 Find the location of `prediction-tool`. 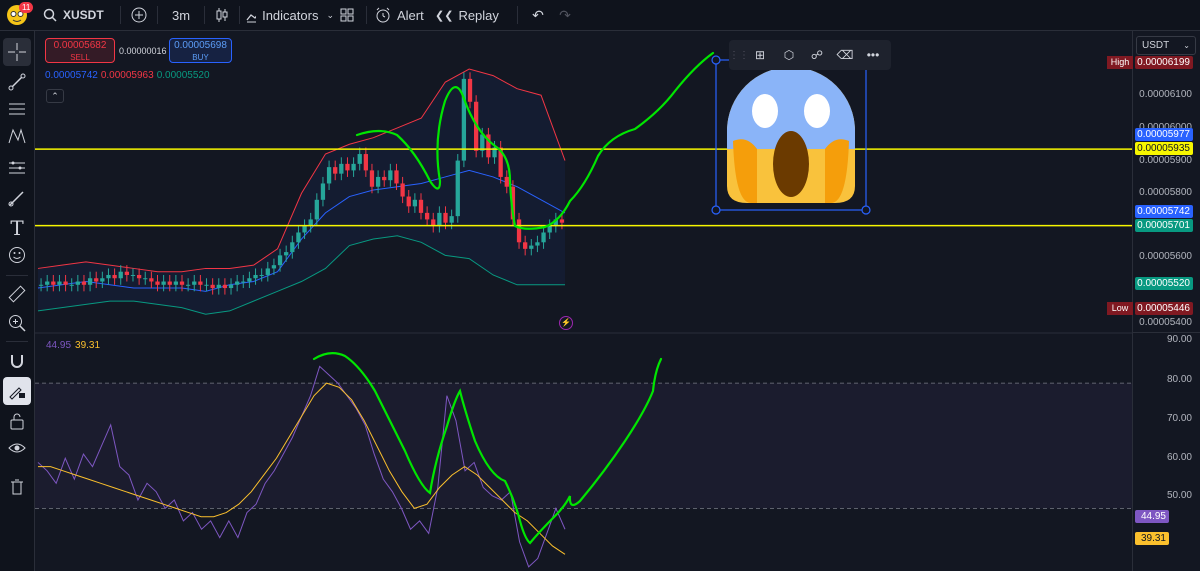

prediction-tool is located at coordinates (17, 168).